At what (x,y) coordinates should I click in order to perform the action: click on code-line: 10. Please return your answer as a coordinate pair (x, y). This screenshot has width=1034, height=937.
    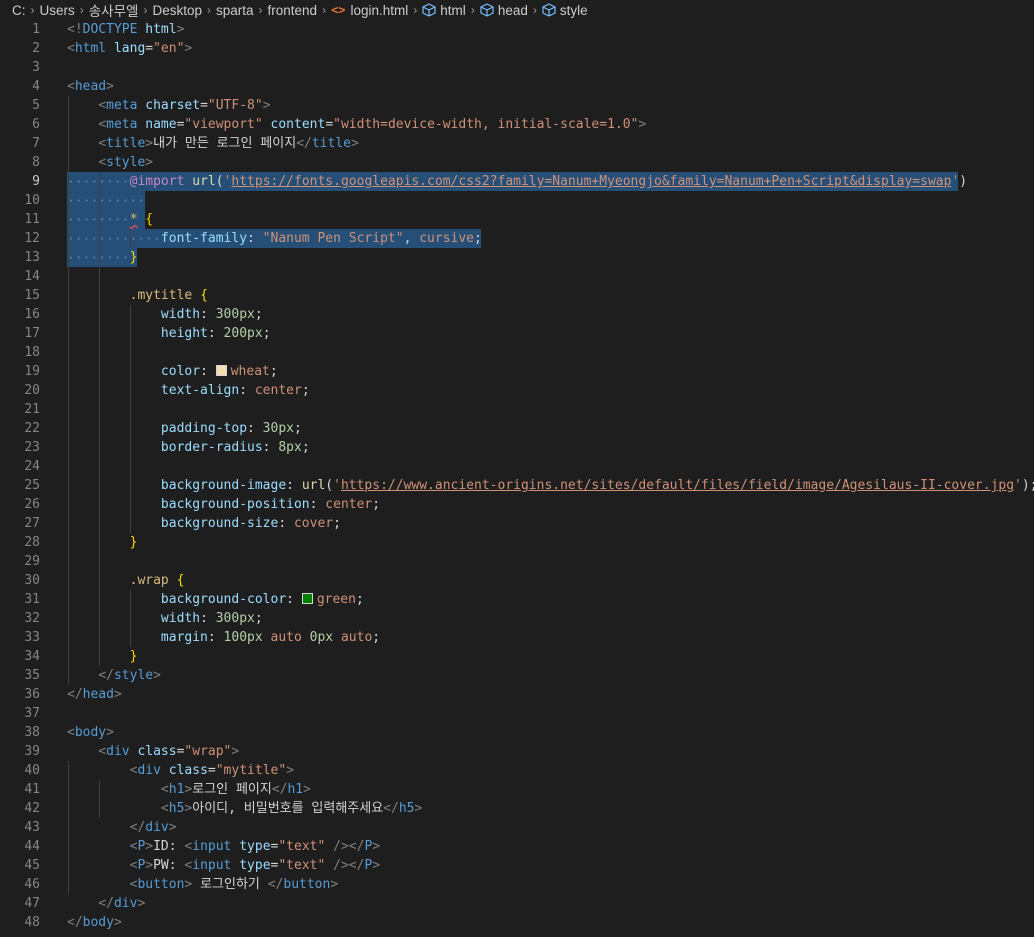
    Looking at the image, I should click on (517, 200).